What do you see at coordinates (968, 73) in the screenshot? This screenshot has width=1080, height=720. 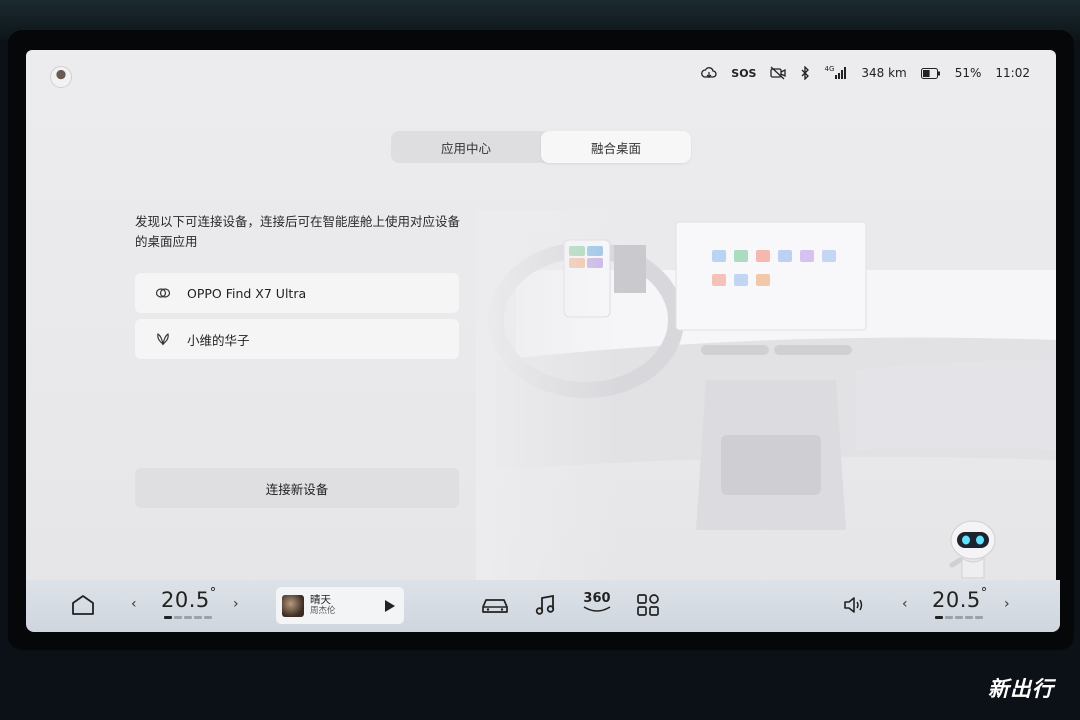 I see `battery-percent: 51%` at bounding box center [968, 73].